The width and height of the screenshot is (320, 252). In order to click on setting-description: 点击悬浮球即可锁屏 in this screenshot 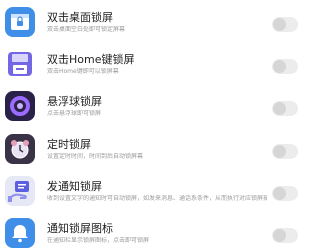, I will do `click(74, 113)`.